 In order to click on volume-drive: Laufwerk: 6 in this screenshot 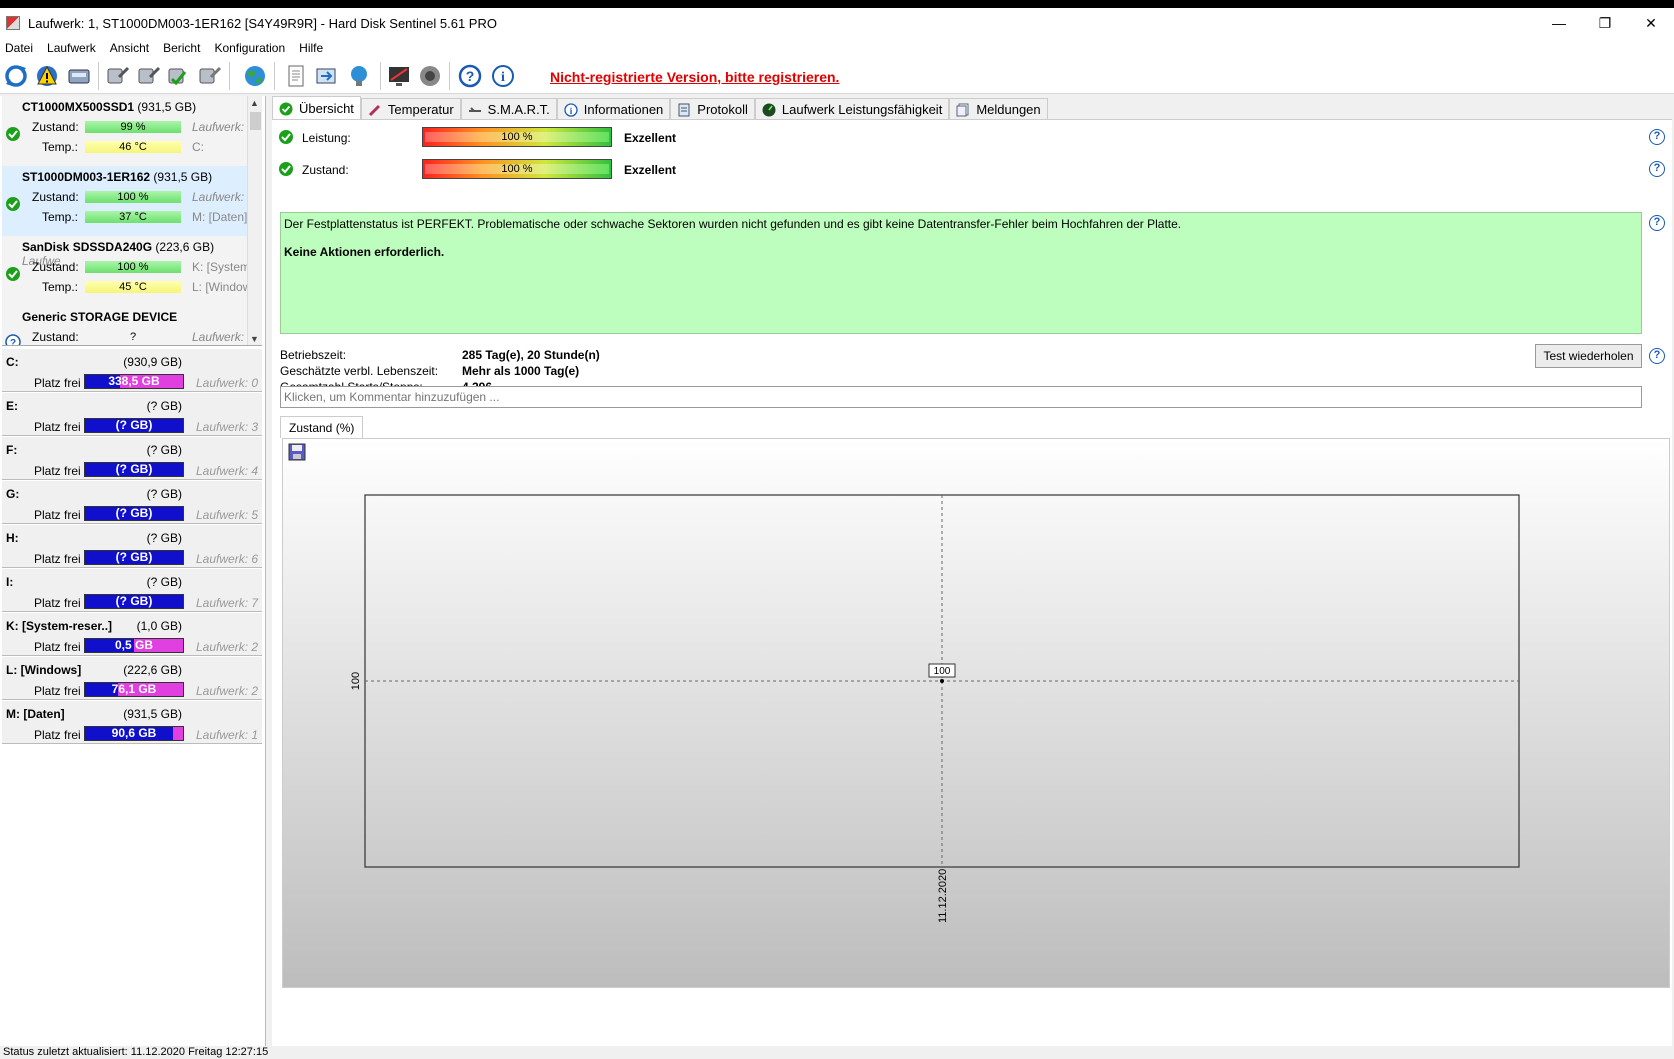, I will do `click(227, 559)`.